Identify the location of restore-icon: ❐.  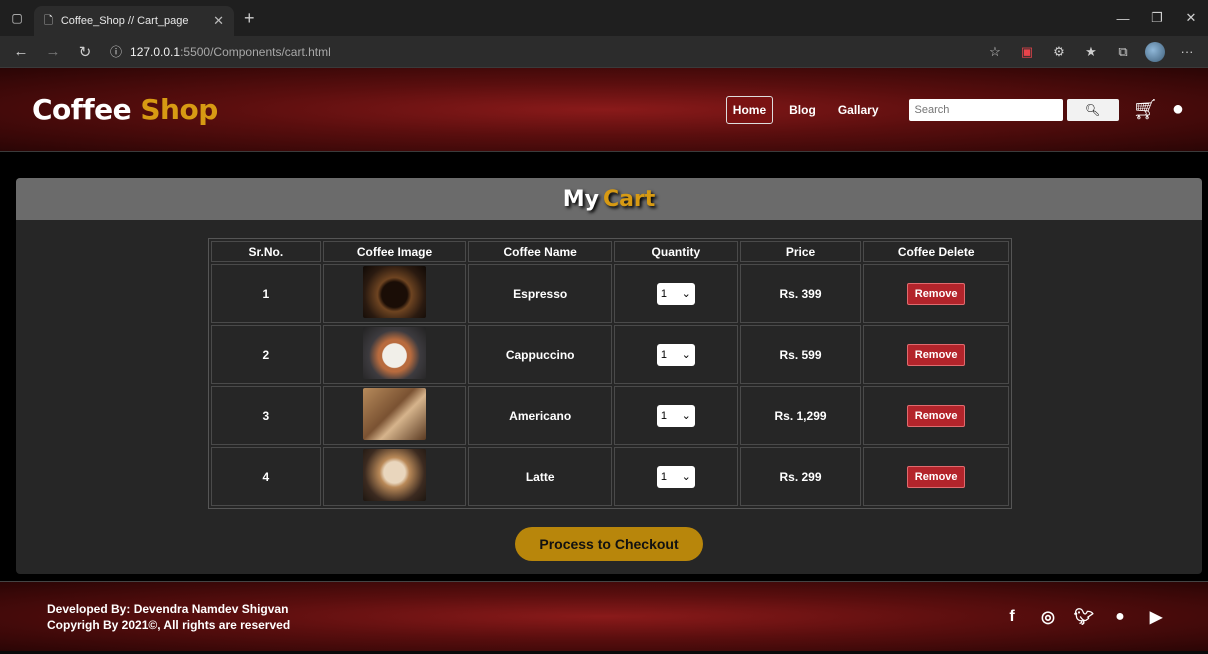
(1157, 18).